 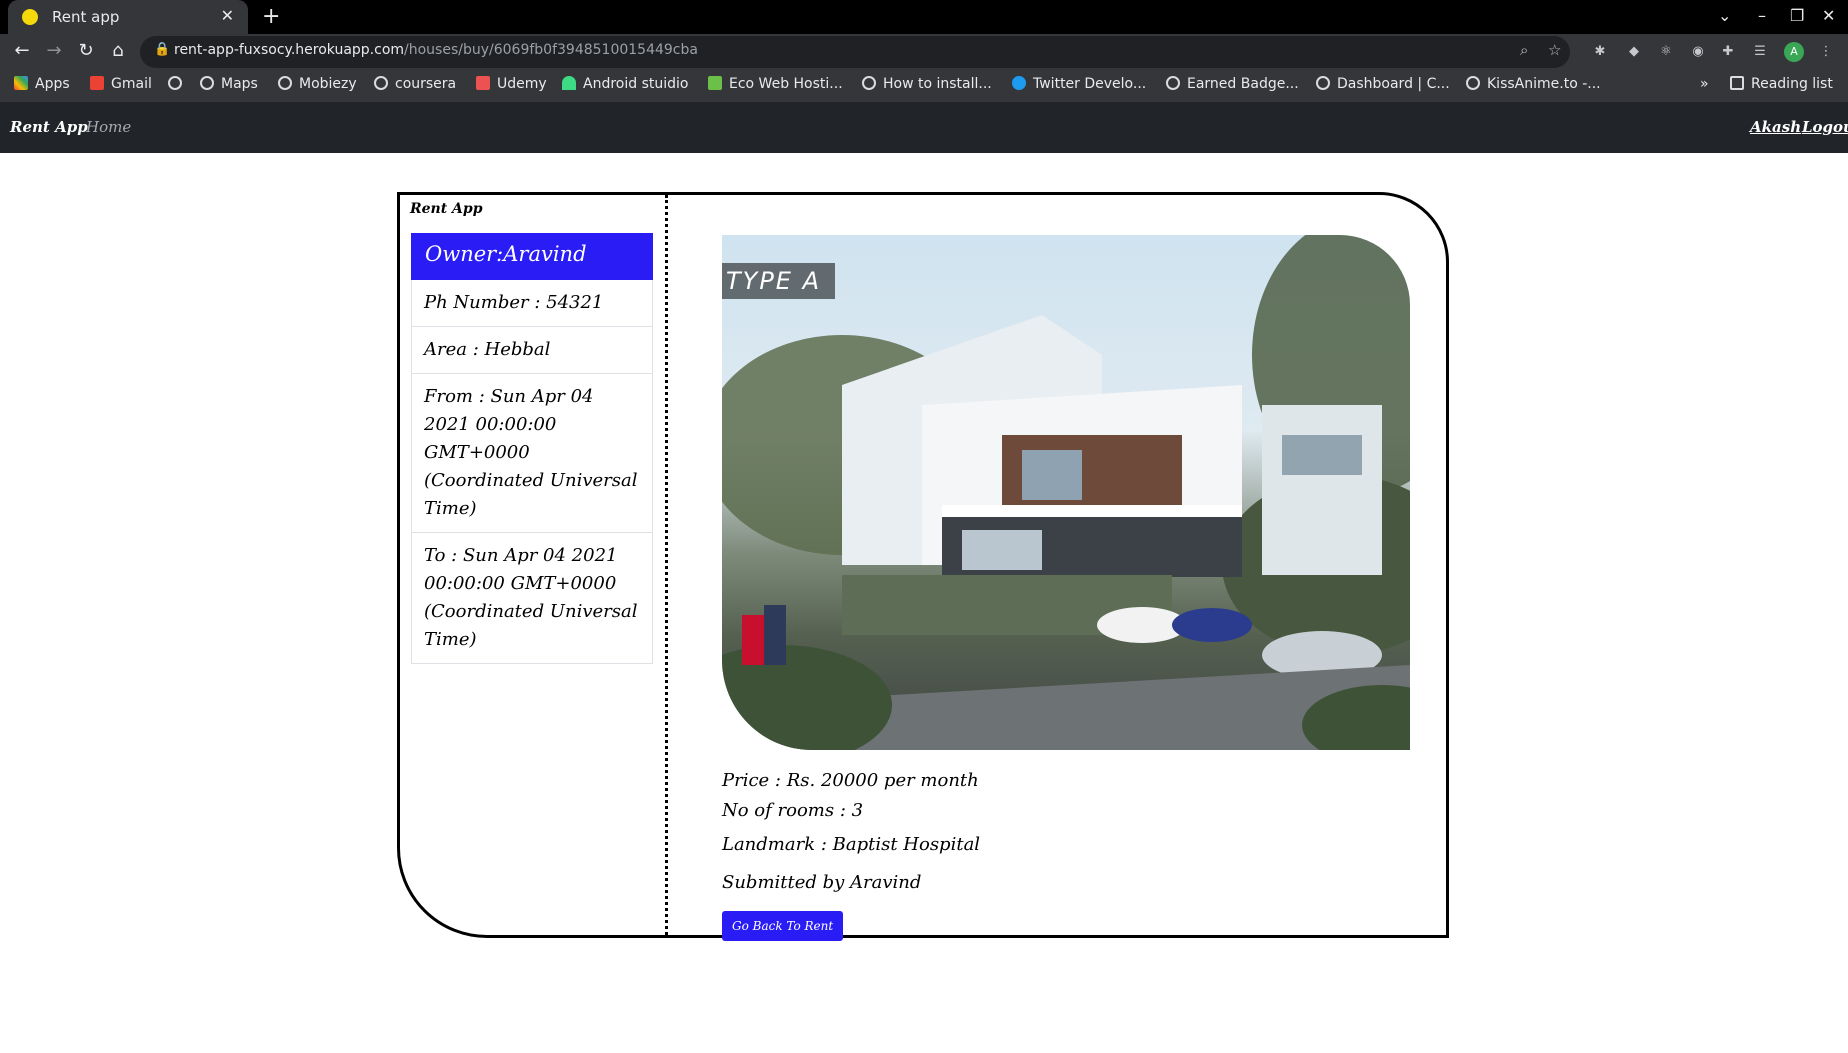 What do you see at coordinates (1728, 52) in the screenshot?
I see `extensions-icon: ✚` at bounding box center [1728, 52].